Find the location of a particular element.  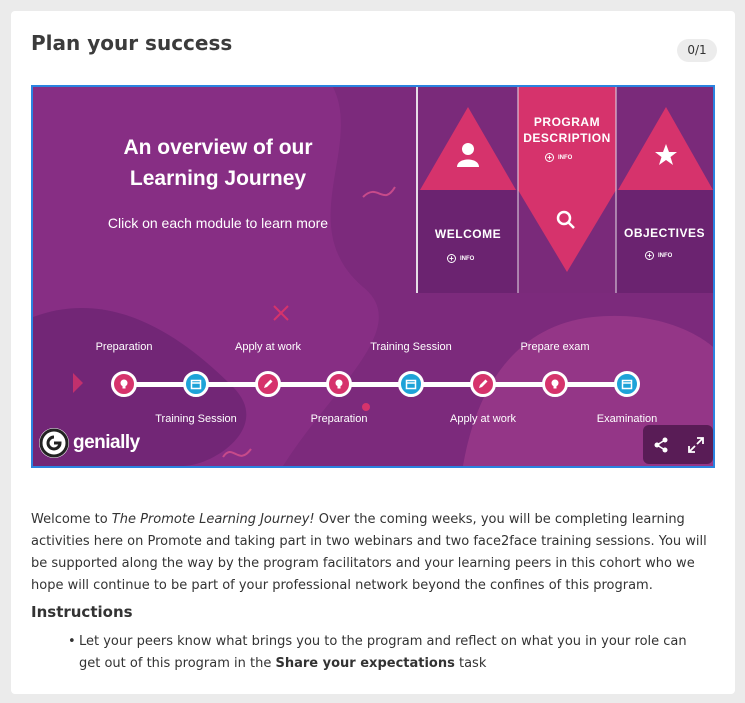

timeline-label: Prepare exam is located at coordinates (555, 347).